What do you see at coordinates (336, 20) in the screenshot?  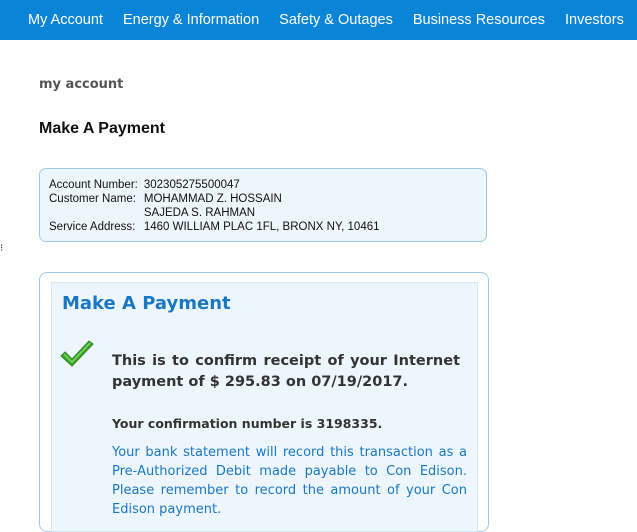 I see `nav-safety-outages: Safety & Outages` at bounding box center [336, 20].